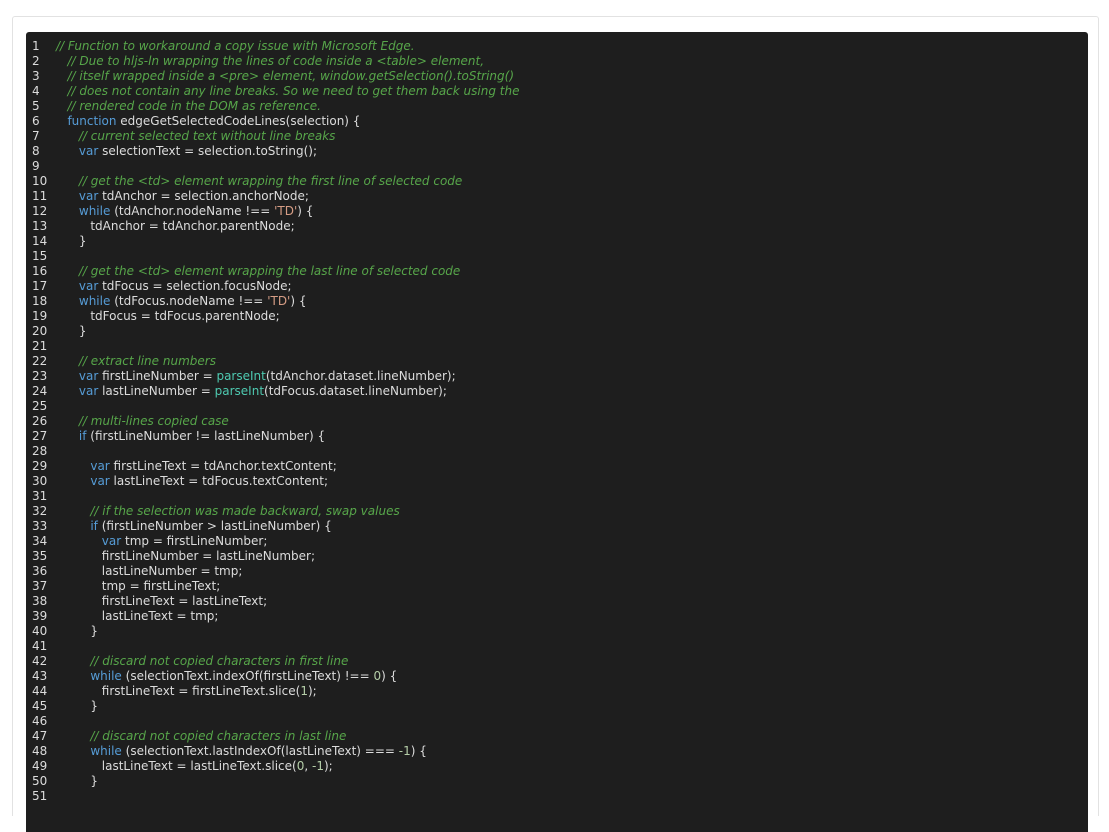 The width and height of the screenshot is (1109, 832). I want to click on line-number: 48, so click(40, 751).